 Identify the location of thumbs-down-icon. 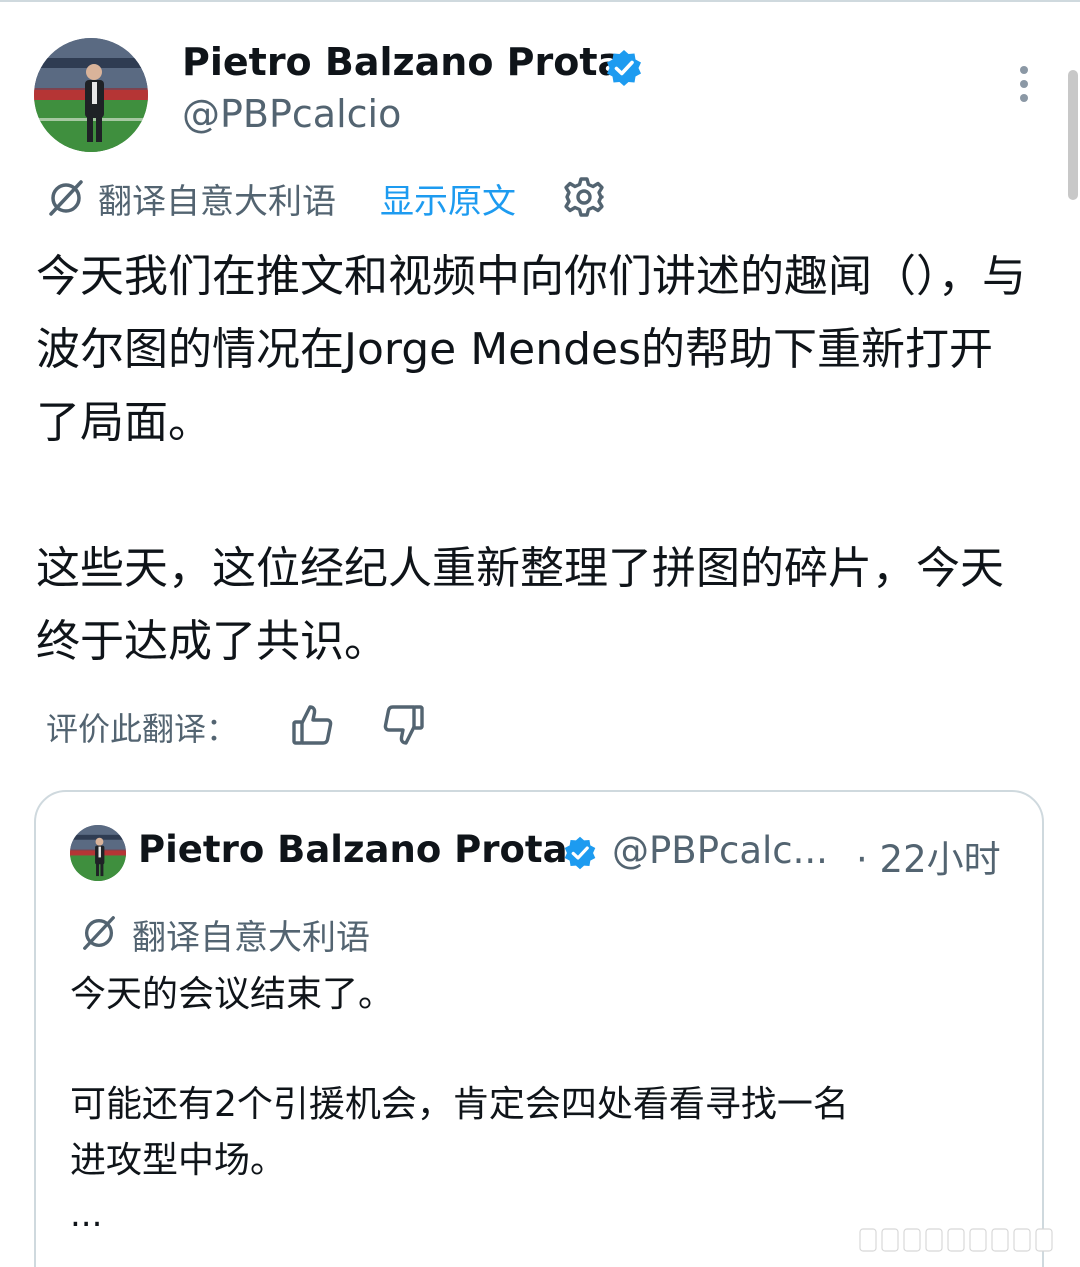
(403, 725).